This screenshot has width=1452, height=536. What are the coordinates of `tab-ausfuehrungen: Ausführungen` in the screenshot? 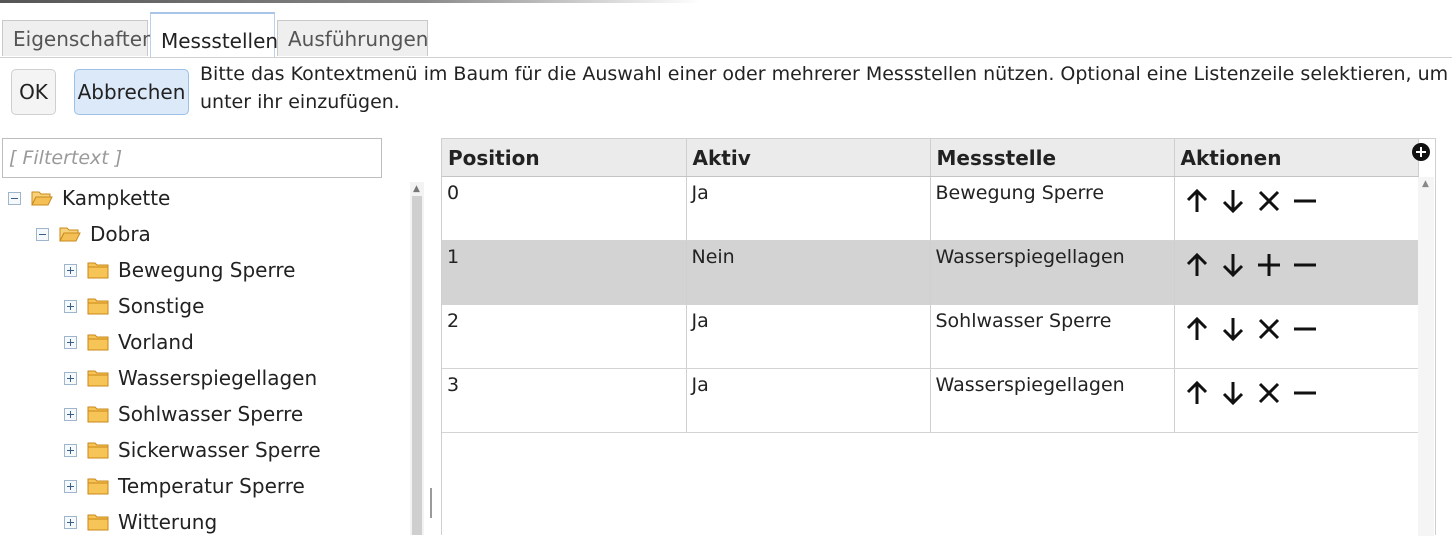 It's located at (352, 38).